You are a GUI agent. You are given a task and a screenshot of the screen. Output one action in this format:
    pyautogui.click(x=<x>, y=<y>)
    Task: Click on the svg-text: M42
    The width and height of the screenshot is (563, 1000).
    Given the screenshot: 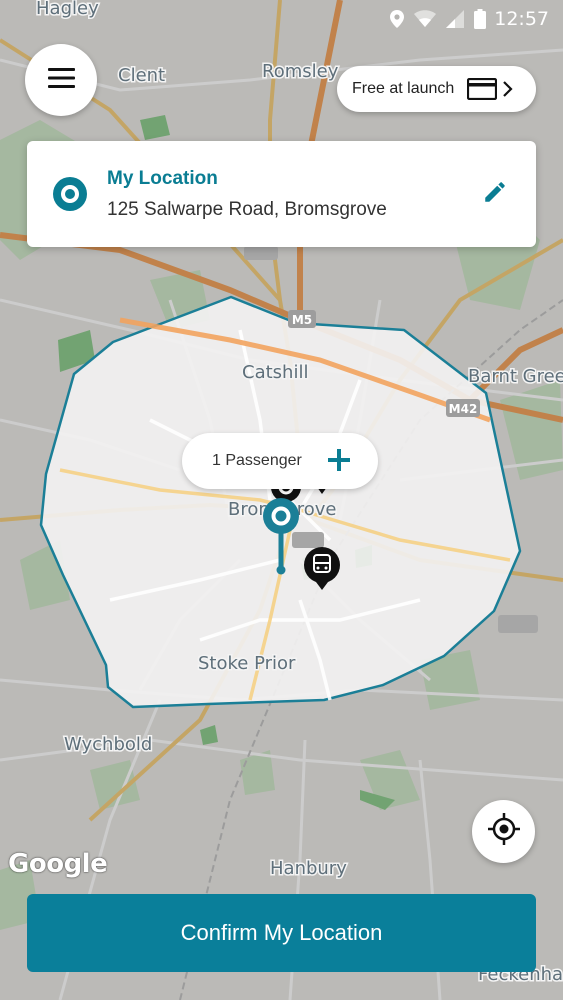 What is the action you would take?
    pyautogui.click(x=463, y=409)
    